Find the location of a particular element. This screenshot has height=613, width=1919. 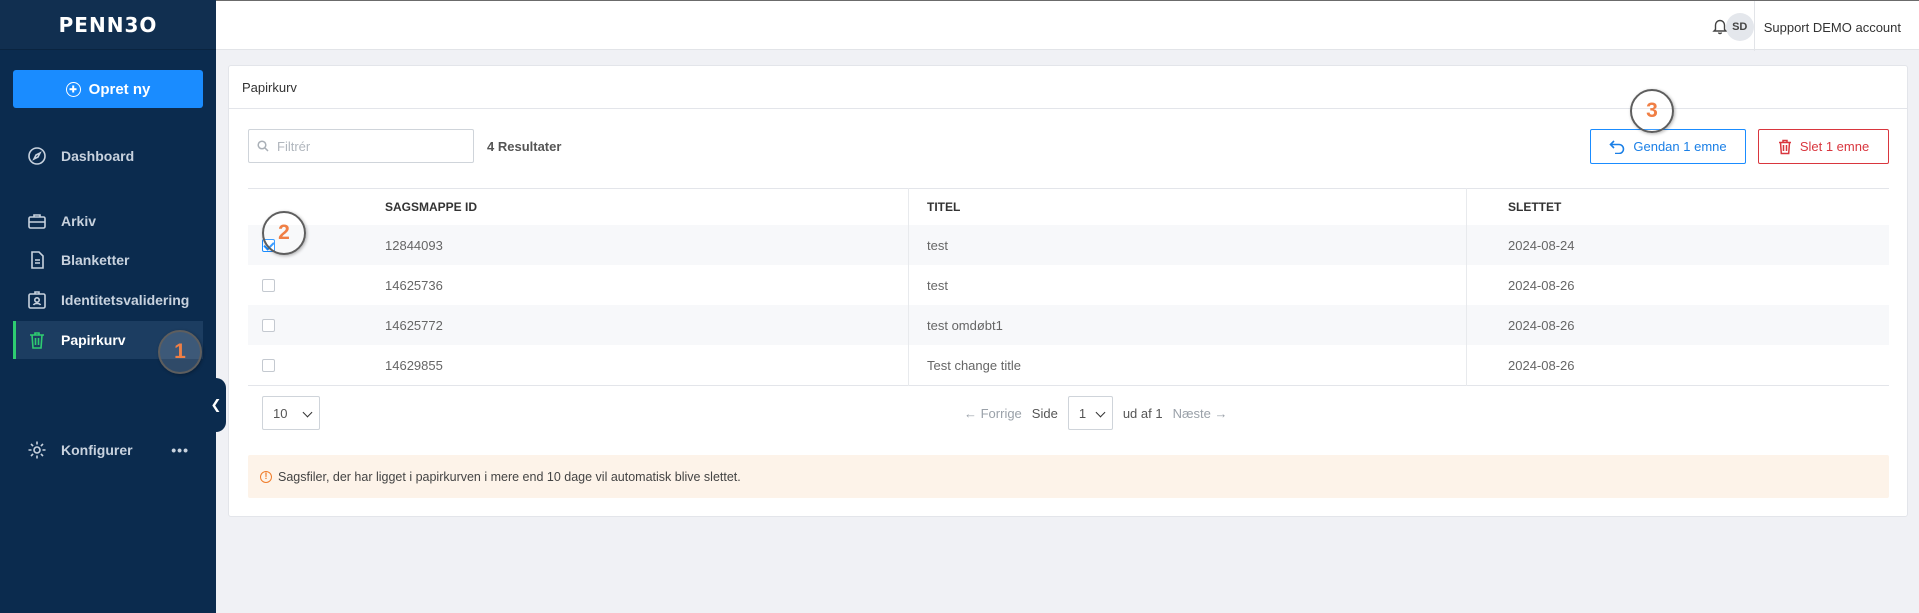

logo: PENN3O is located at coordinates (108, 25).